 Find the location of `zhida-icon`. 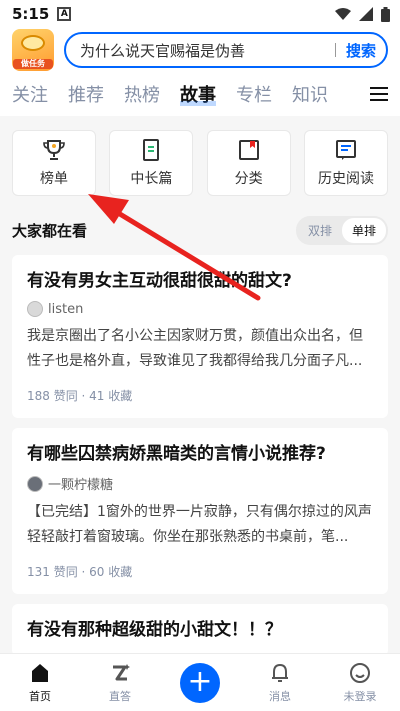

zhida-icon is located at coordinates (121, 671).